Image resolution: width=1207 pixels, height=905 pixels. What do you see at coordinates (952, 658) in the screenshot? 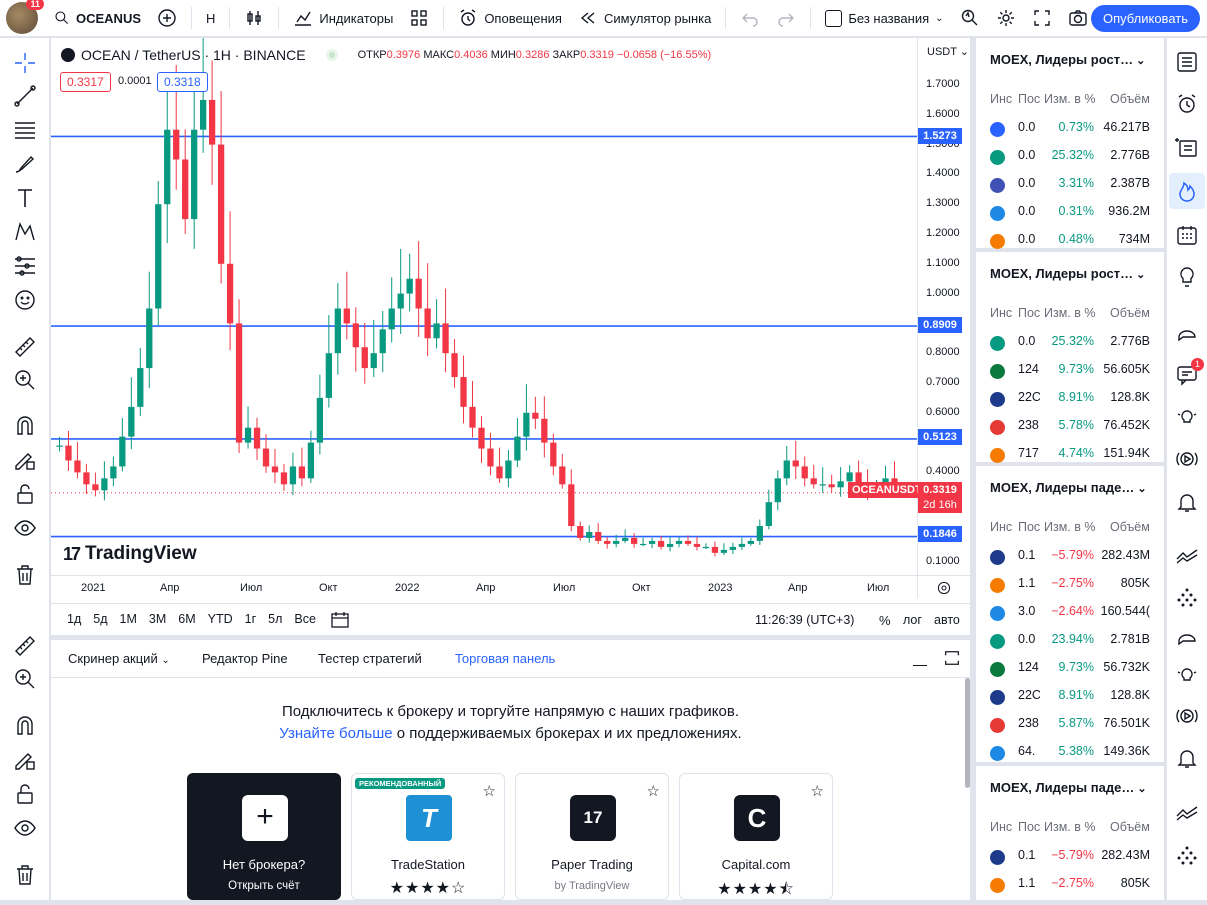
I see `maximize-icon` at bounding box center [952, 658].